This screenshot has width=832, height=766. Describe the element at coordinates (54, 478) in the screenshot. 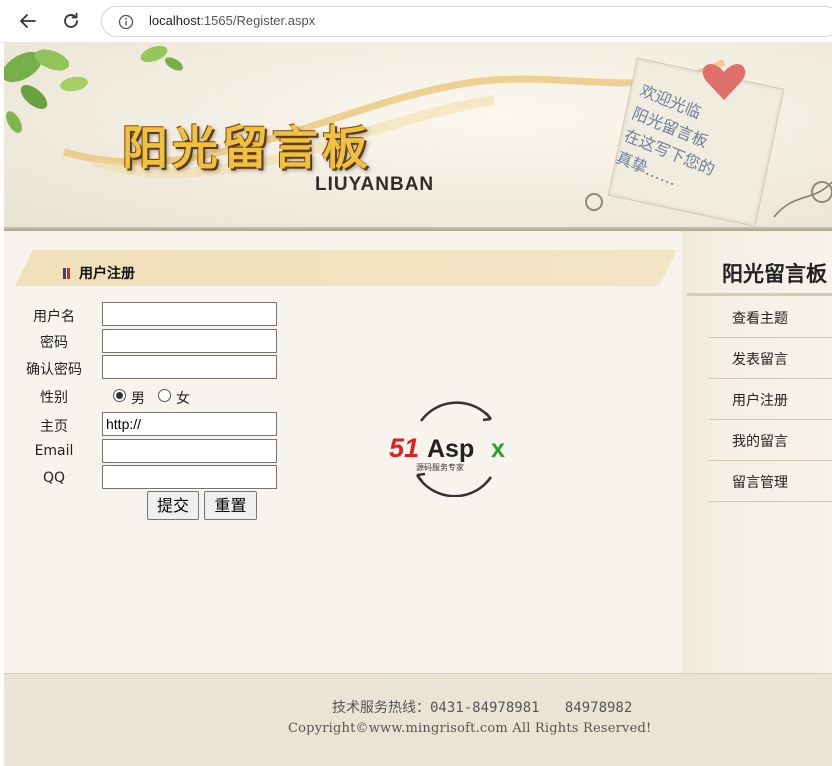

I see `qq-label: QQ` at that location.